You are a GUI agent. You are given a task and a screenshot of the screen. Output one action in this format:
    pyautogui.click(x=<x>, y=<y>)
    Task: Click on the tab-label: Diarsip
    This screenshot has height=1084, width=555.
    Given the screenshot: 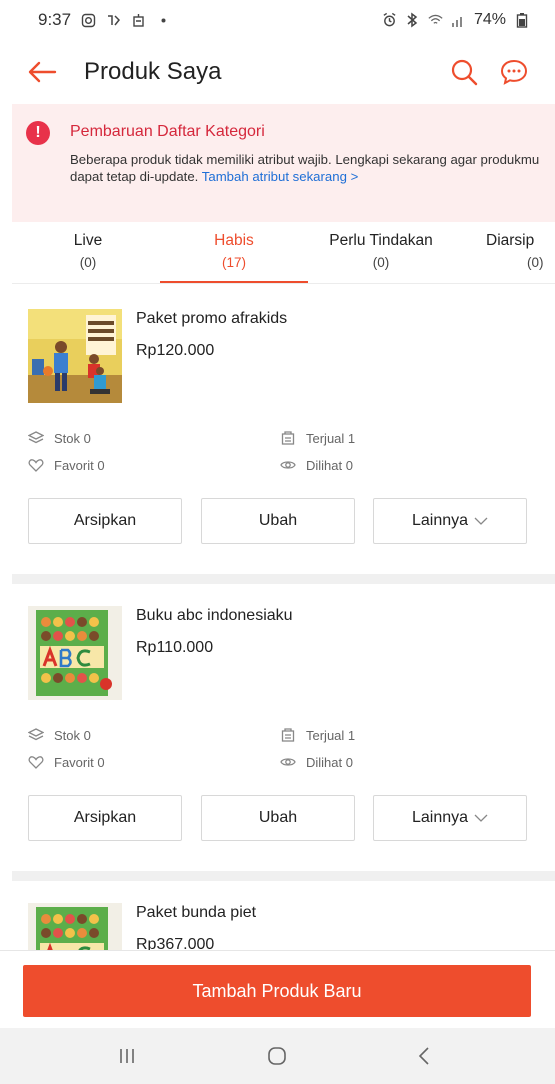 What is the action you would take?
    pyautogui.click(x=510, y=240)
    